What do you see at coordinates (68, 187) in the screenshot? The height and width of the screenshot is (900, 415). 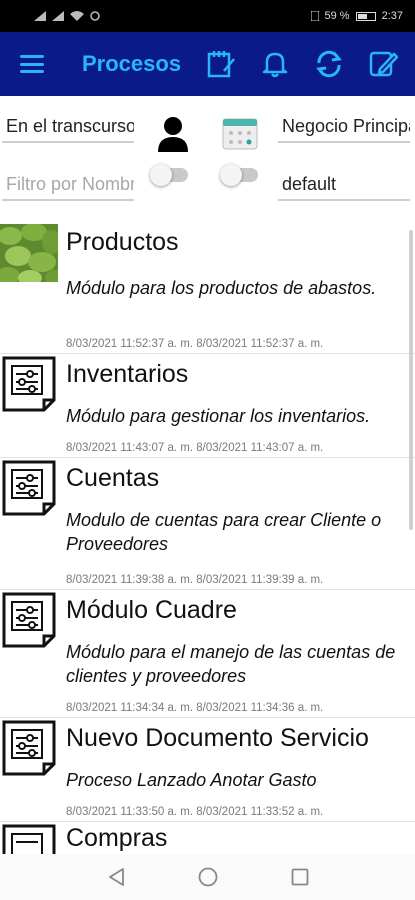 I see `name-filter-input: Filtro por Nombre` at bounding box center [68, 187].